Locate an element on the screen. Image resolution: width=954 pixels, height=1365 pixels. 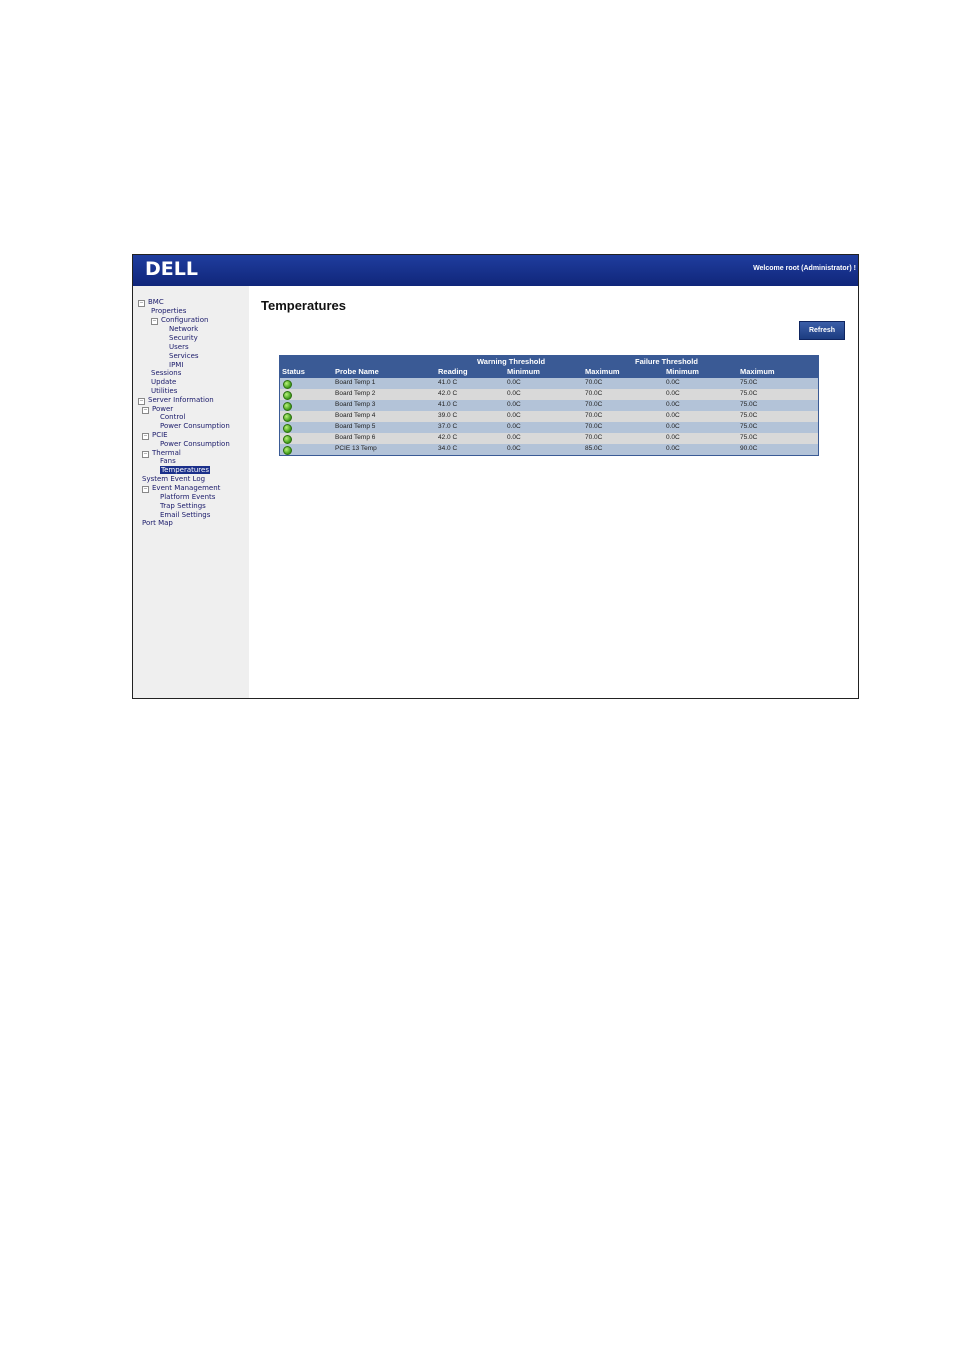
cell-probe-name: Board Temp 1 is located at coordinates (355, 382).